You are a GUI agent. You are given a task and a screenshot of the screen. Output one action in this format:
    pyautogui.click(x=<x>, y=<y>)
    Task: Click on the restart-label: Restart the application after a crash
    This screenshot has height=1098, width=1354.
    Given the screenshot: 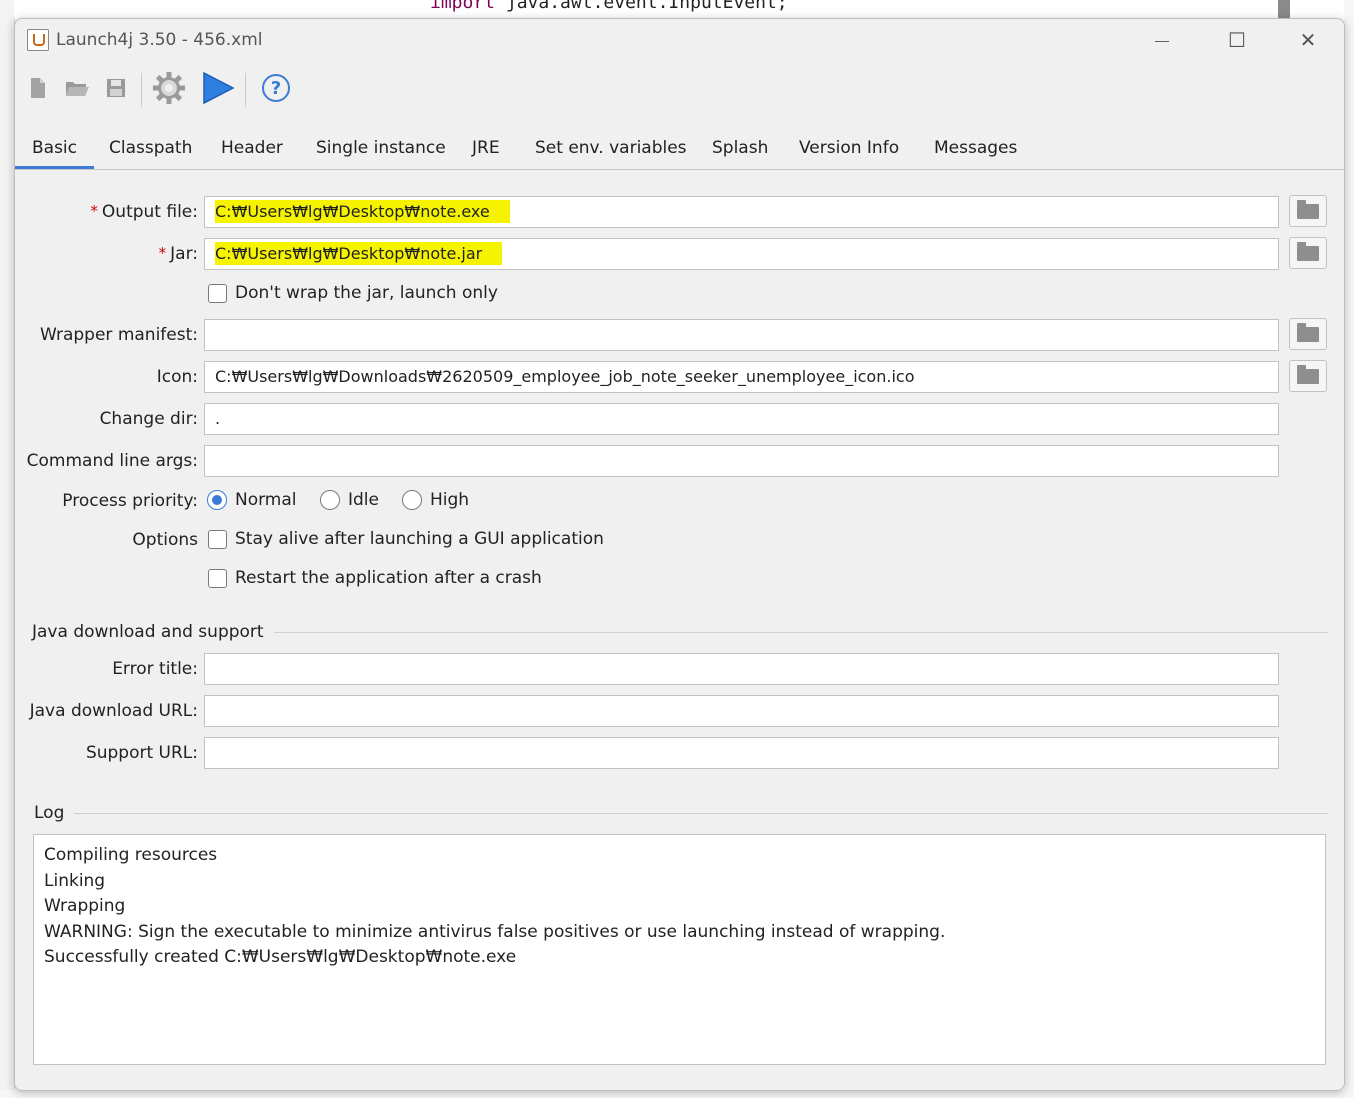 What is the action you would take?
    pyautogui.click(x=388, y=578)
    